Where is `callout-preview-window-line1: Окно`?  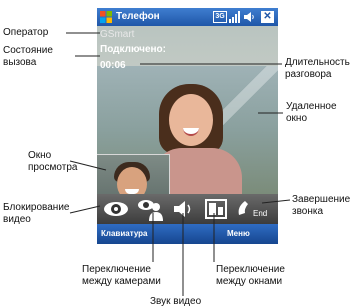
callout-preview-window-line1: Окно is located at coordinates (40, 155).